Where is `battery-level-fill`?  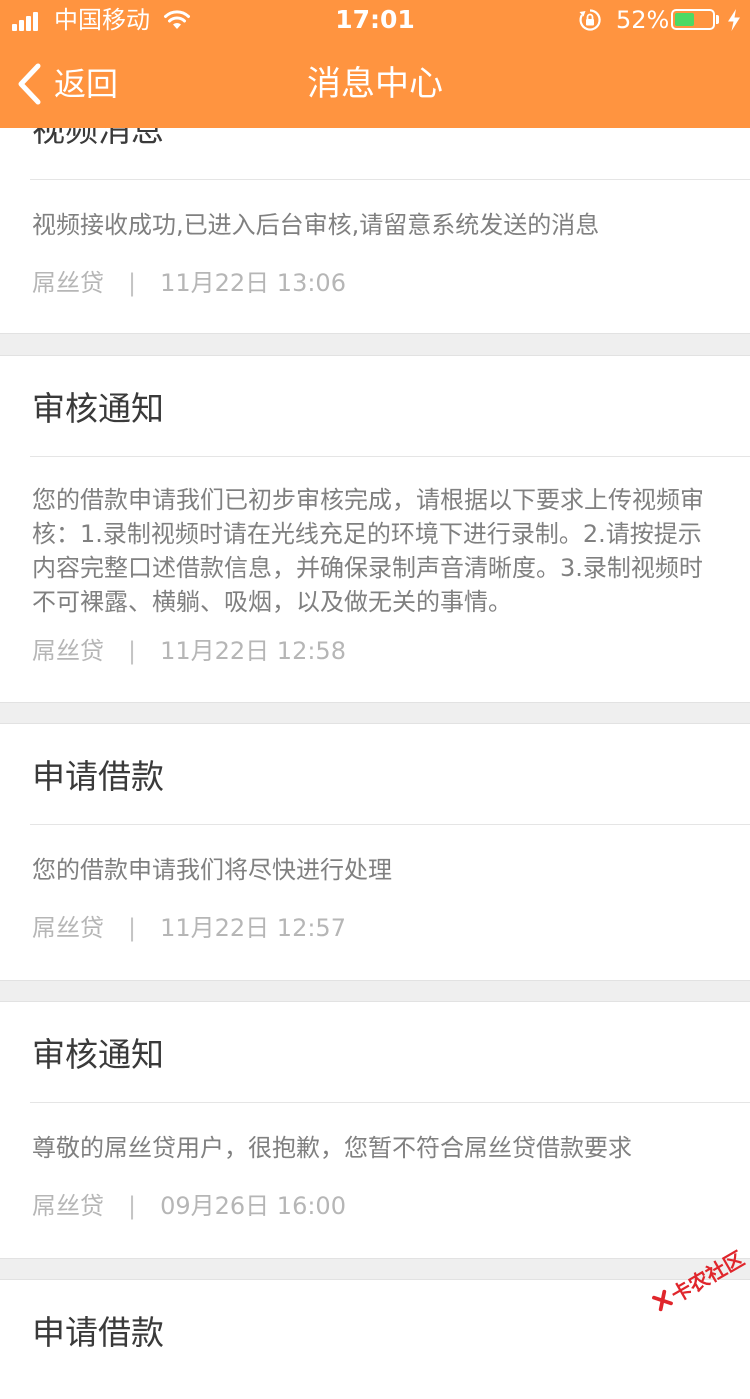
battery-level-fill is located at coordinates (684, 19).